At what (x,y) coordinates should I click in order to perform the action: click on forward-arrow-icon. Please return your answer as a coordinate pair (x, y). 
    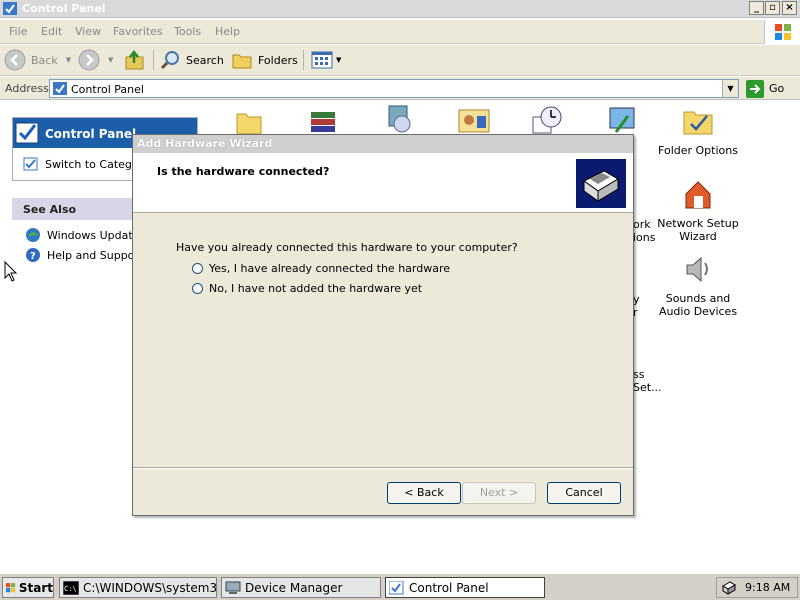
    Looking at the image, I should click on (89, 60).